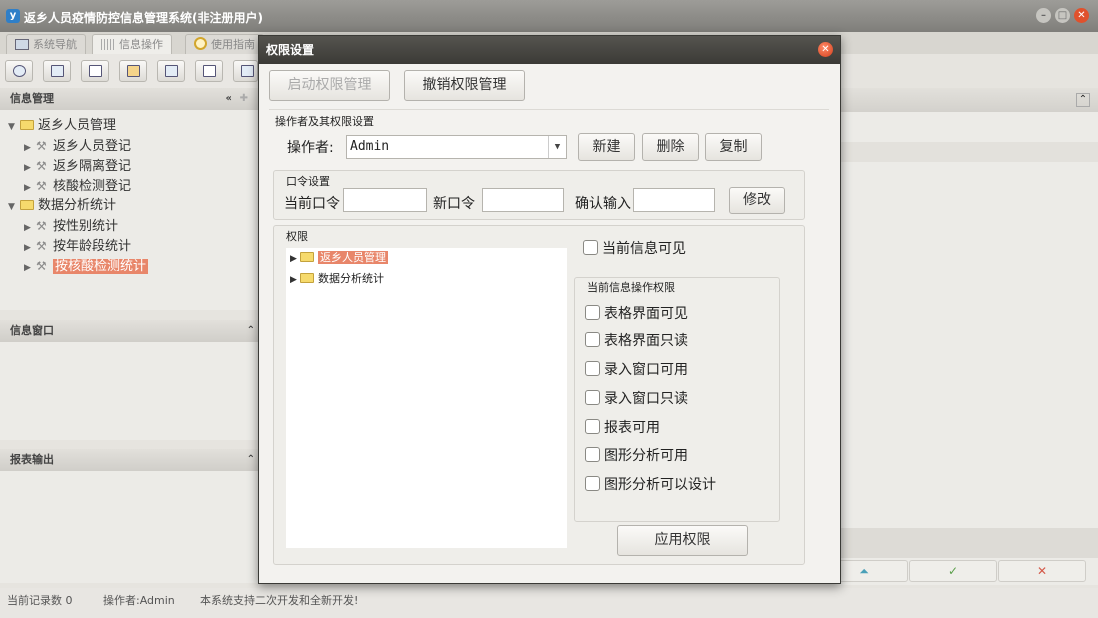  I want to click on confirm-button: ✓, so click(953, 571).